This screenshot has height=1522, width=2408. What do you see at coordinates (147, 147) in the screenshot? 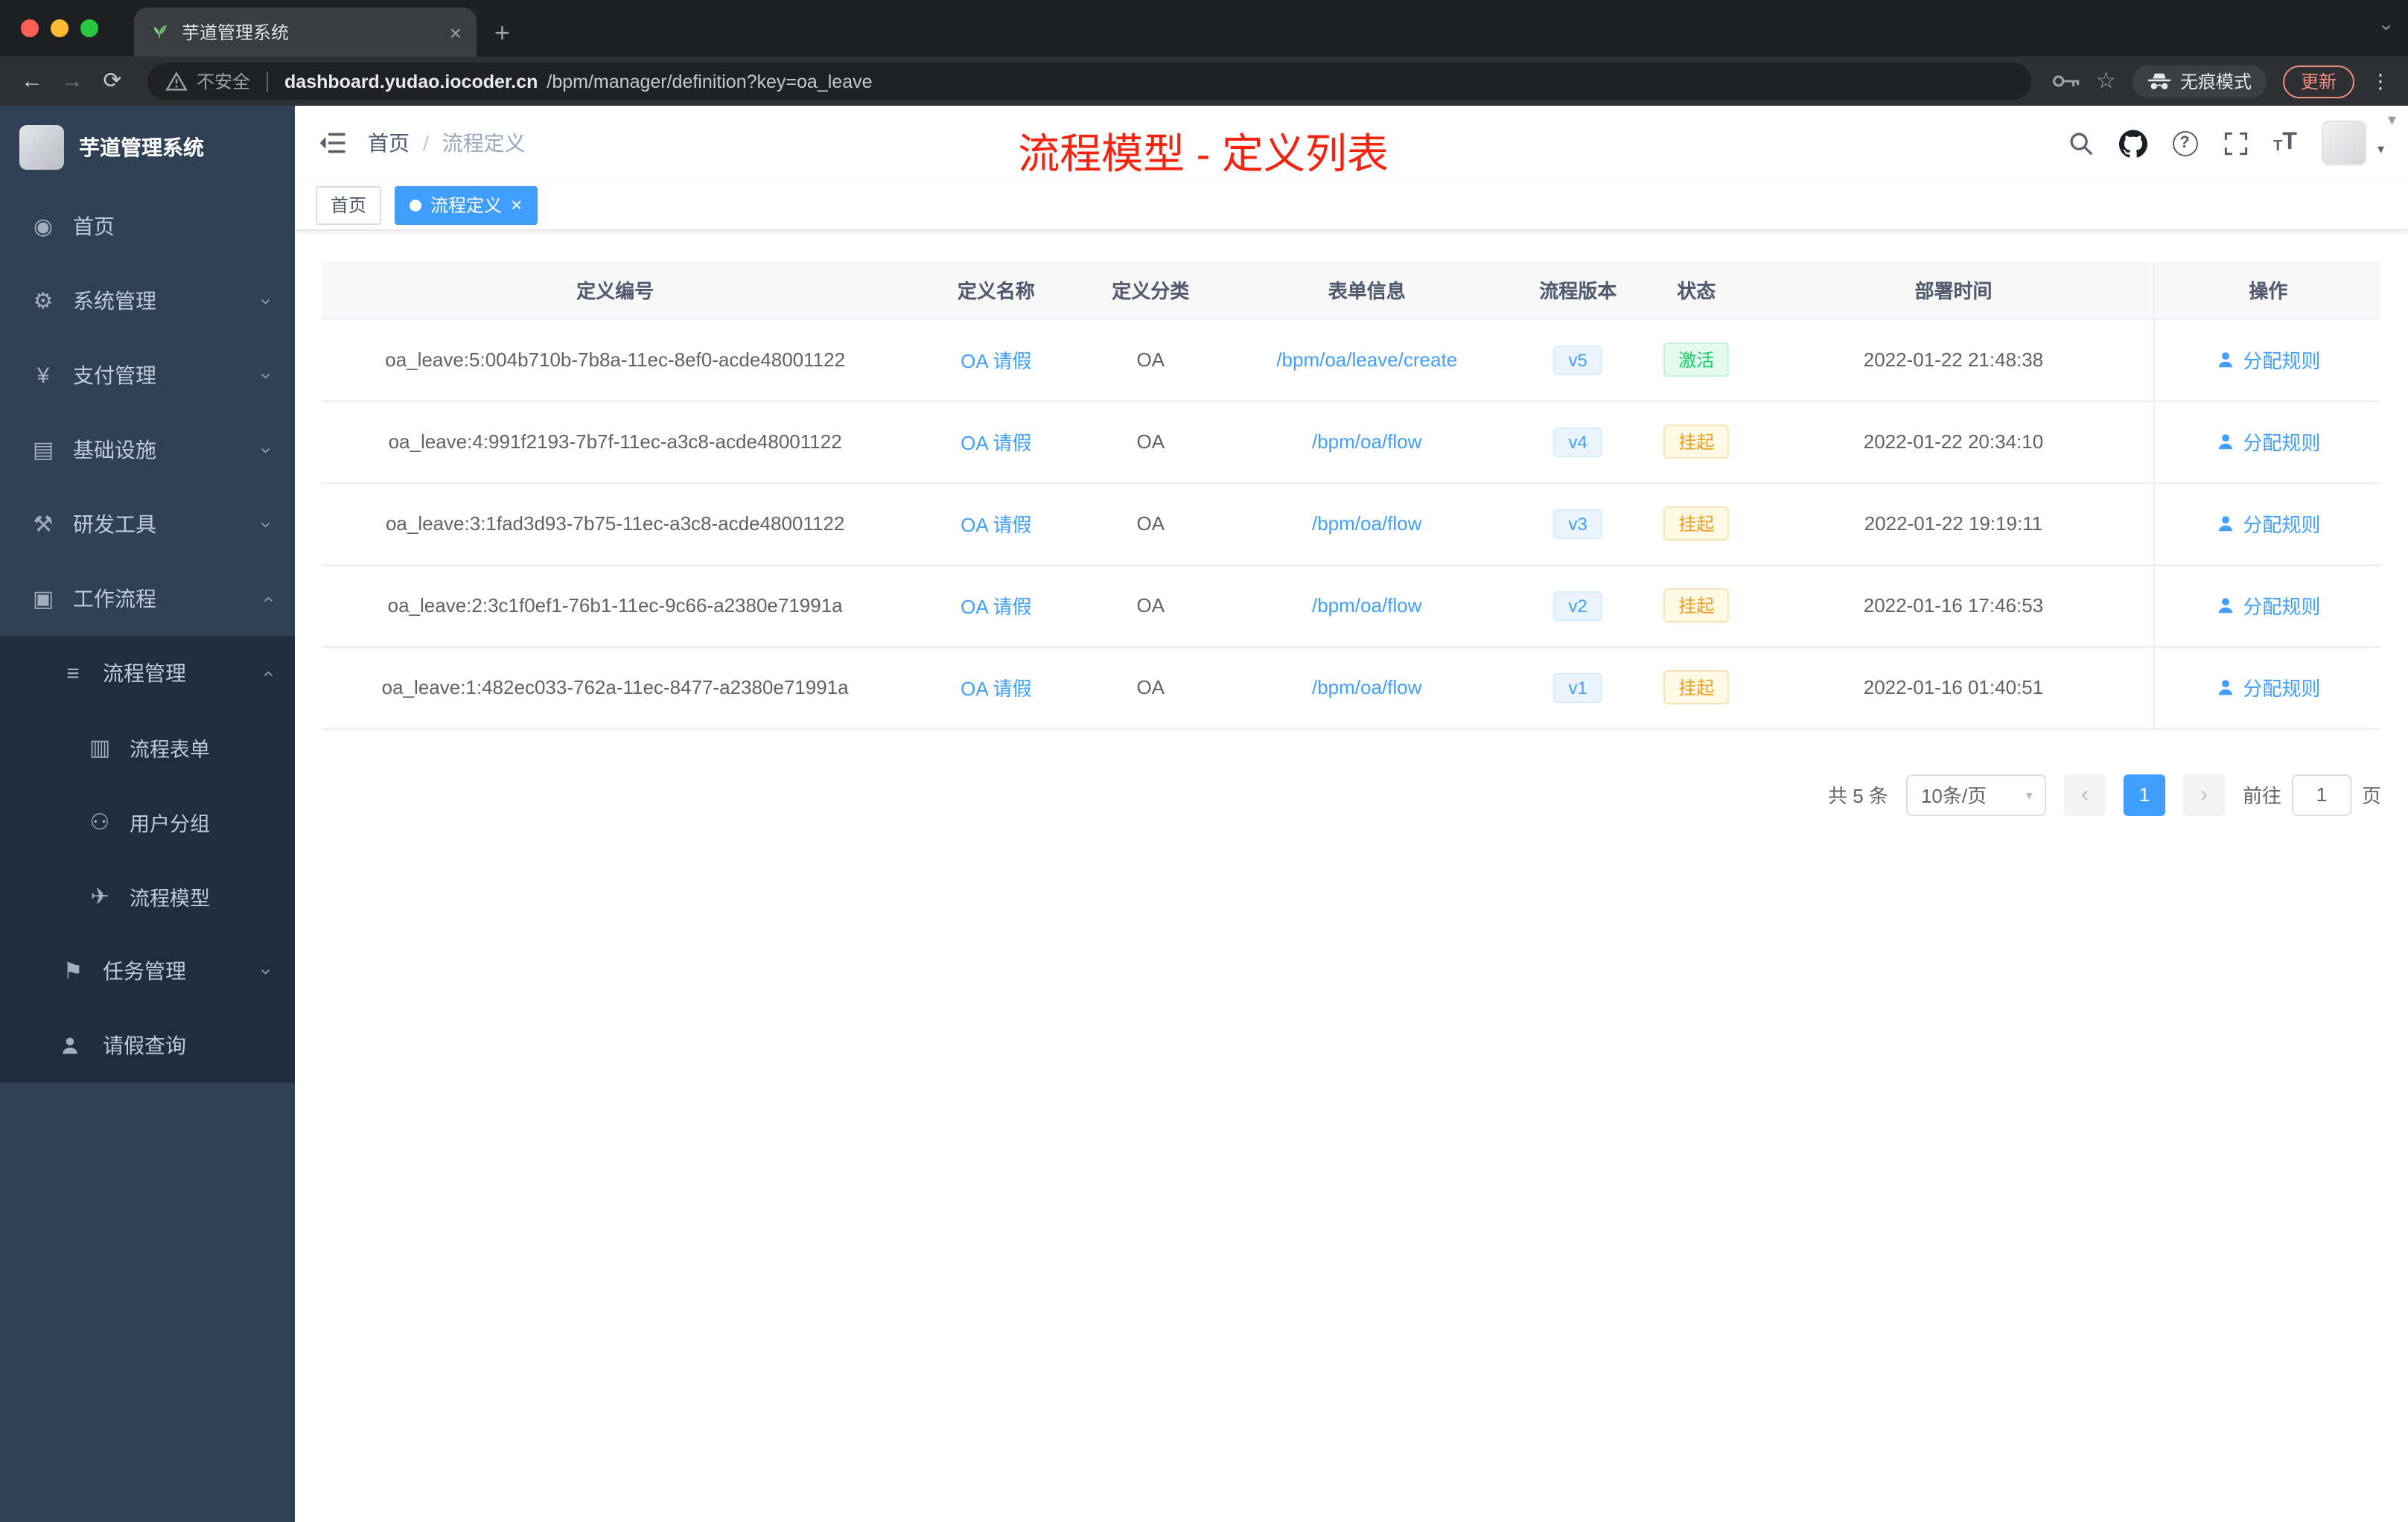
I see `app-logo: 芋道管理系统` at bounding box center [147, 147].